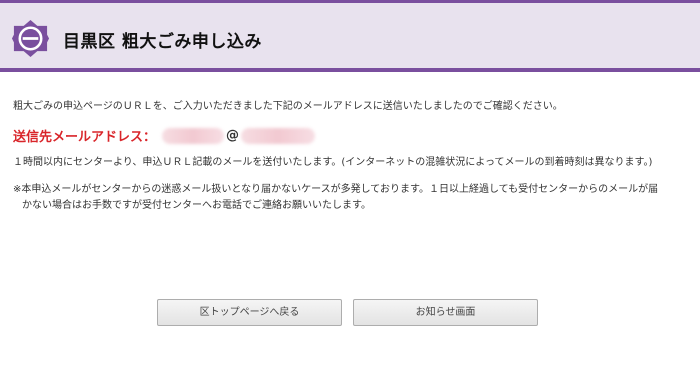  I want to click on redacted-email-local-part, so click(193, 135).